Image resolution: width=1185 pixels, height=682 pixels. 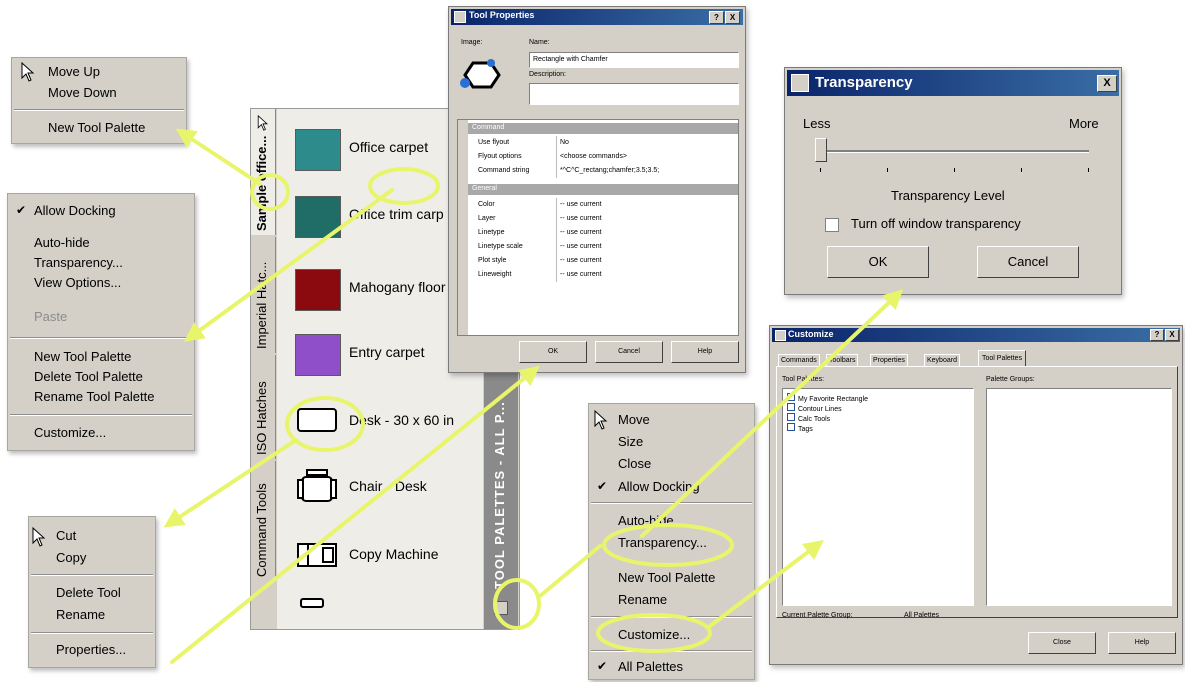 What do you see at coordinates (642, 143) in the screenshot?
I see `property-value: No` at bounding box center [642, 143].